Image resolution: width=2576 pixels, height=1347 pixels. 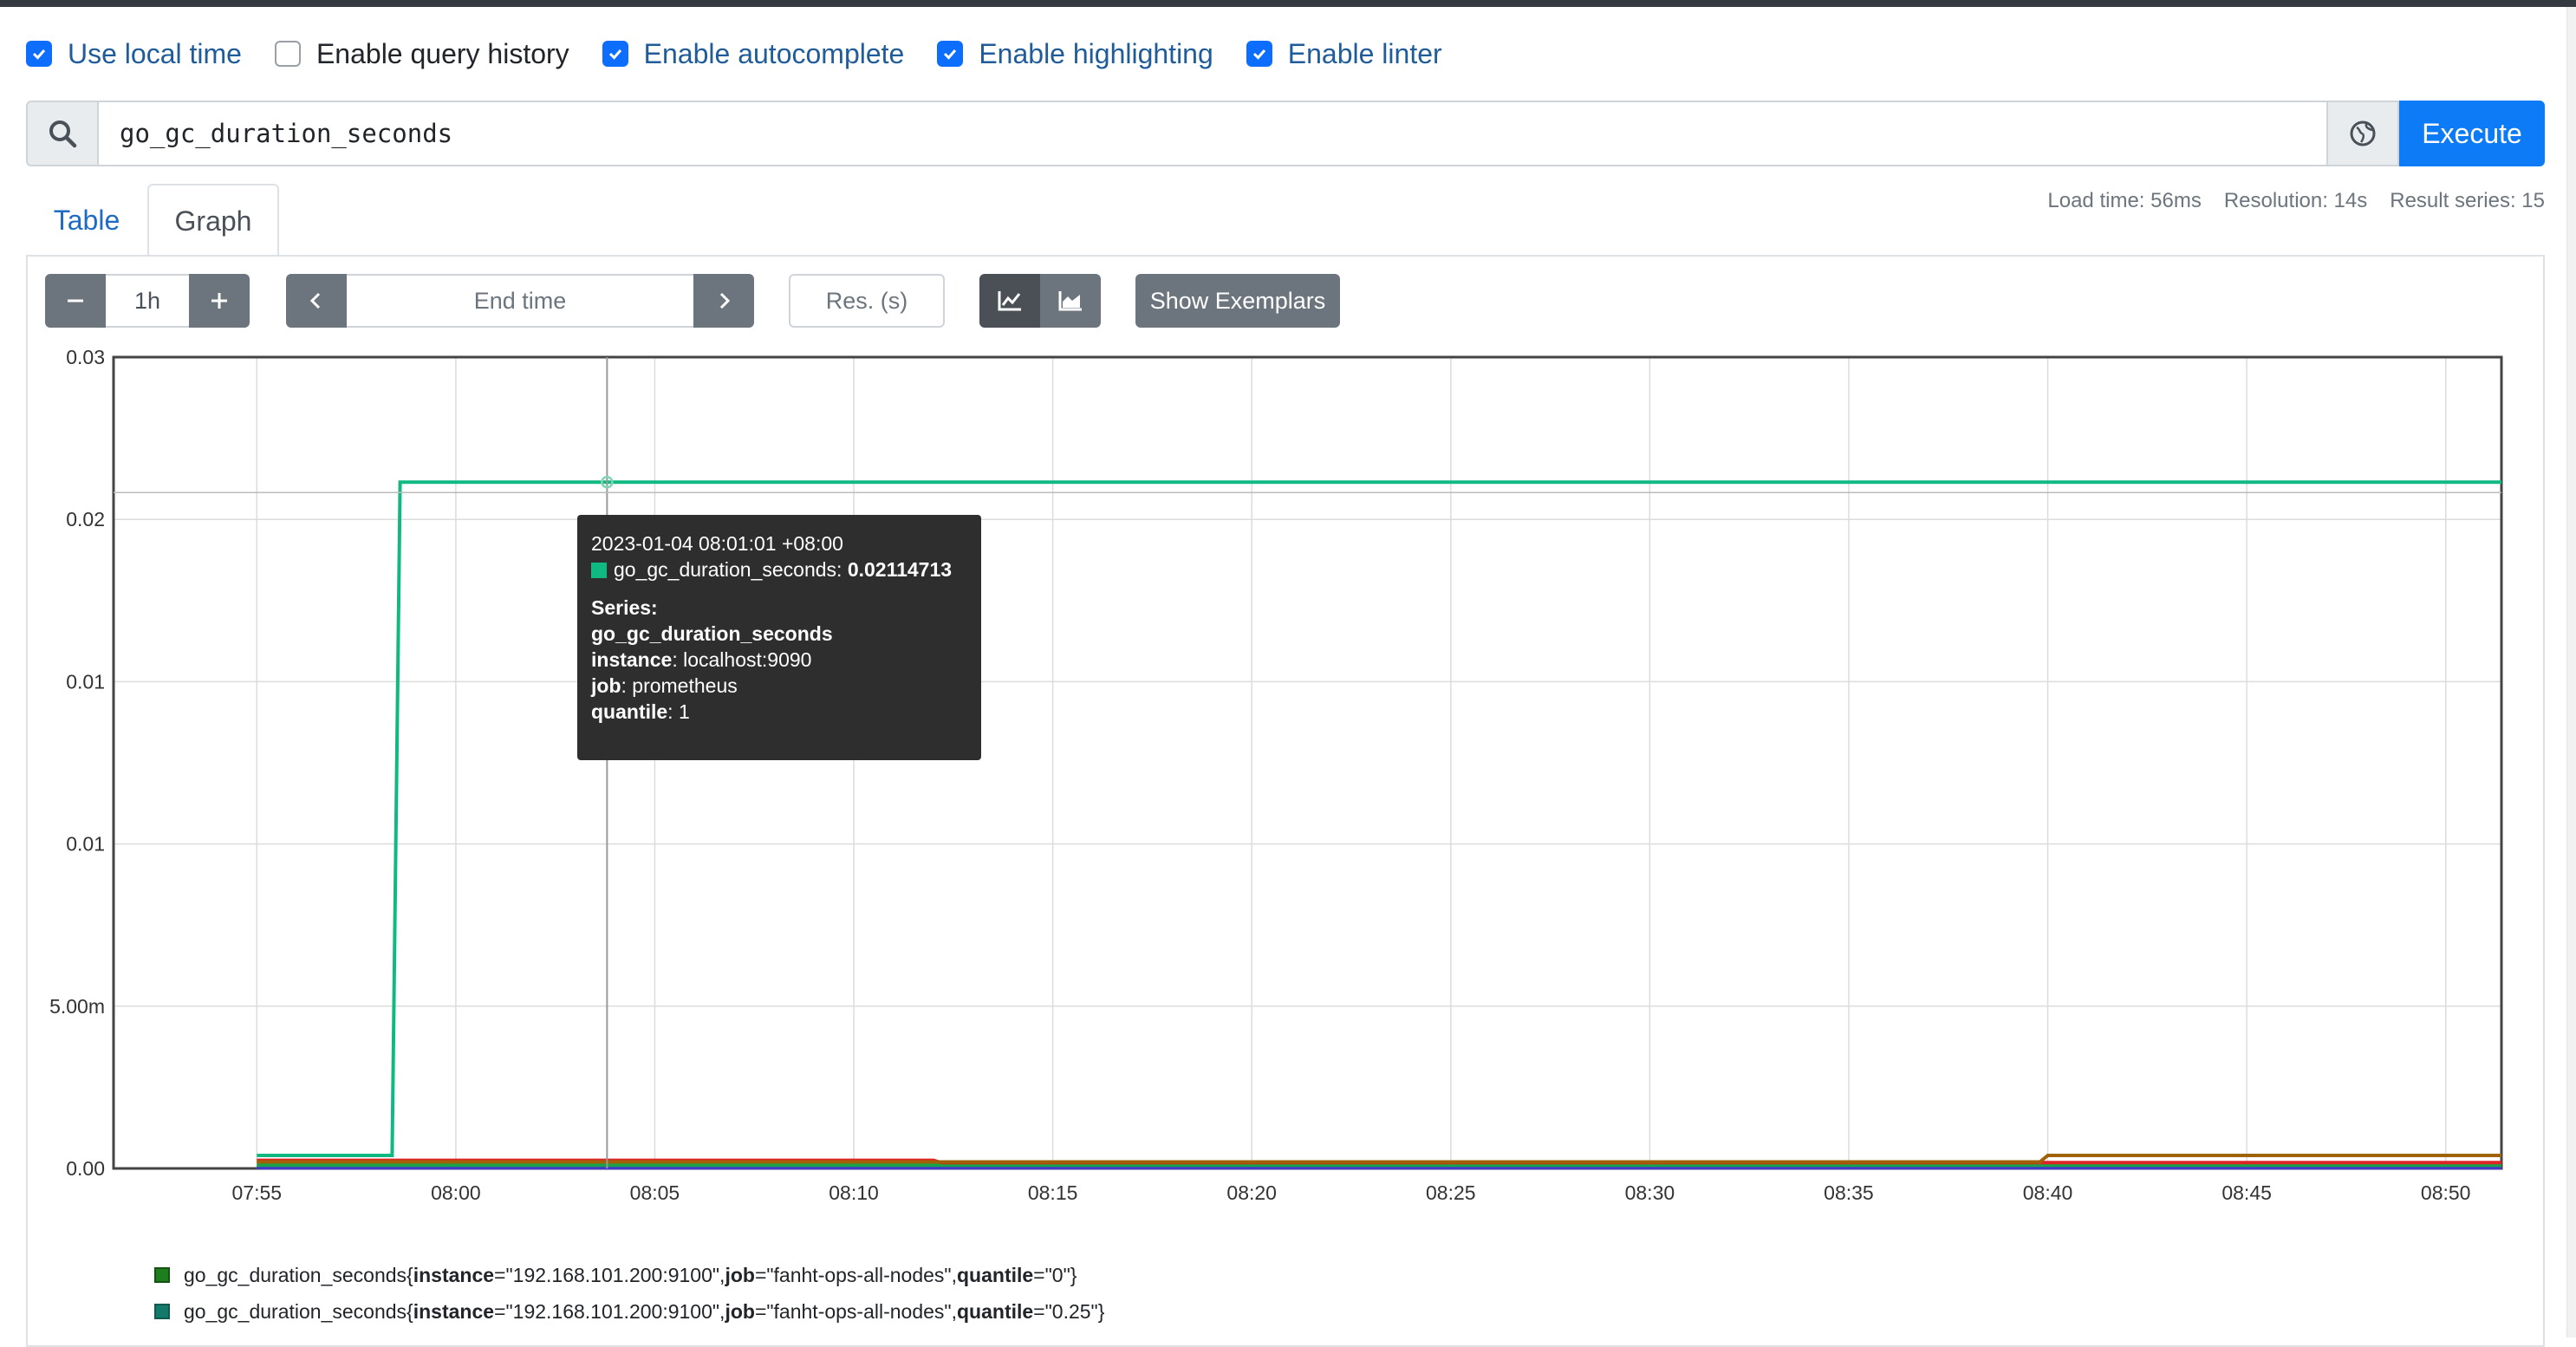 I want to click on x-tick-label: 08:20, so click(x=1251, y=1192).